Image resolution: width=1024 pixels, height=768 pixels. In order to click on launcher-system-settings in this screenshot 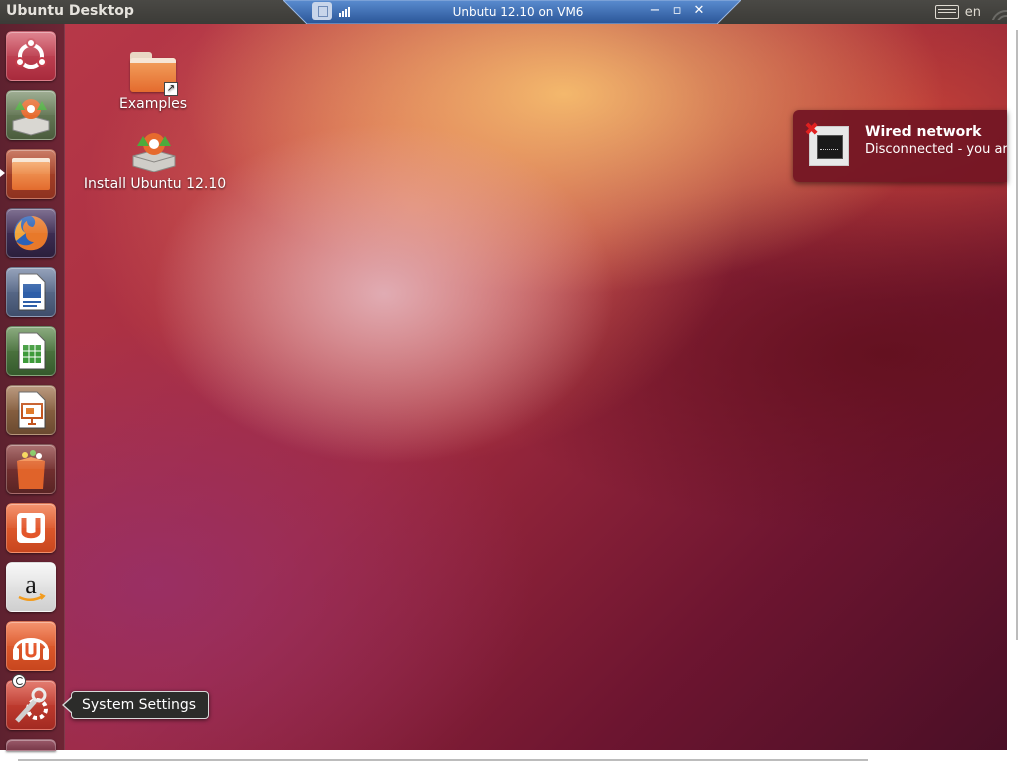, I will do `click(31, 705)`.